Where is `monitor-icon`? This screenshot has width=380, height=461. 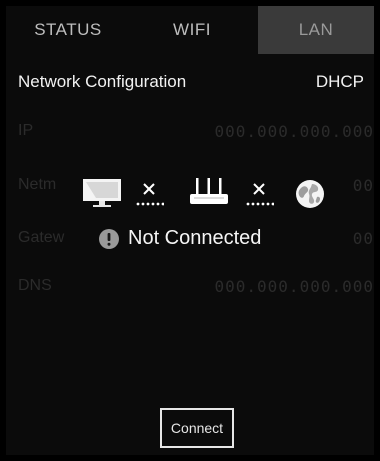
monitor-icon is located at coordinates (102, 193).